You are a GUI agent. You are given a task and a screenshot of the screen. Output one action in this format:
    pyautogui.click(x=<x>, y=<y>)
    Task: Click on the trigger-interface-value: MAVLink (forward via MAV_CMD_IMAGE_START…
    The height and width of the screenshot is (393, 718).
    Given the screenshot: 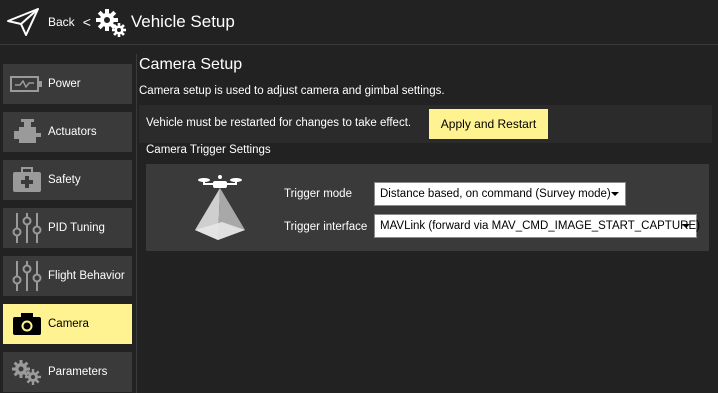 What is the action you would take?
    pyautogui.click(x=540, y=226)
    